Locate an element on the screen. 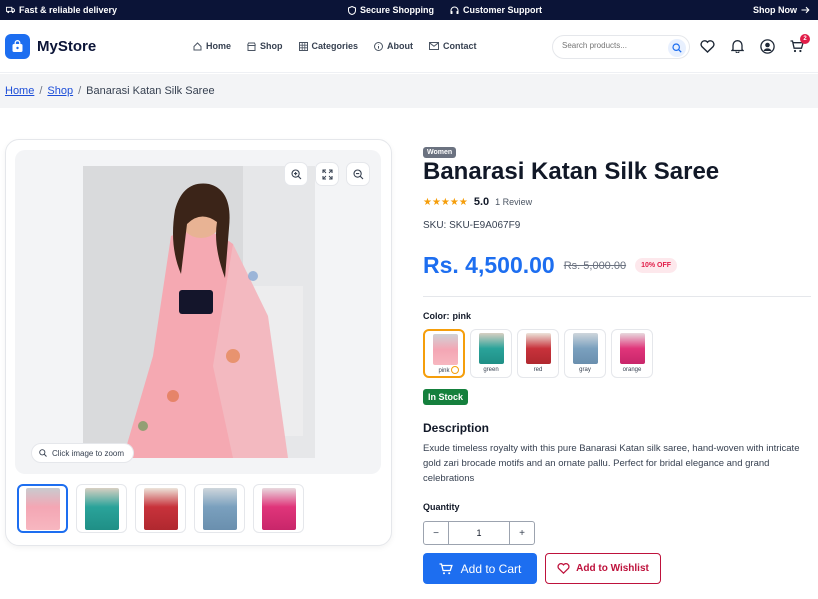  search-box is located at coordinates (621, 47).